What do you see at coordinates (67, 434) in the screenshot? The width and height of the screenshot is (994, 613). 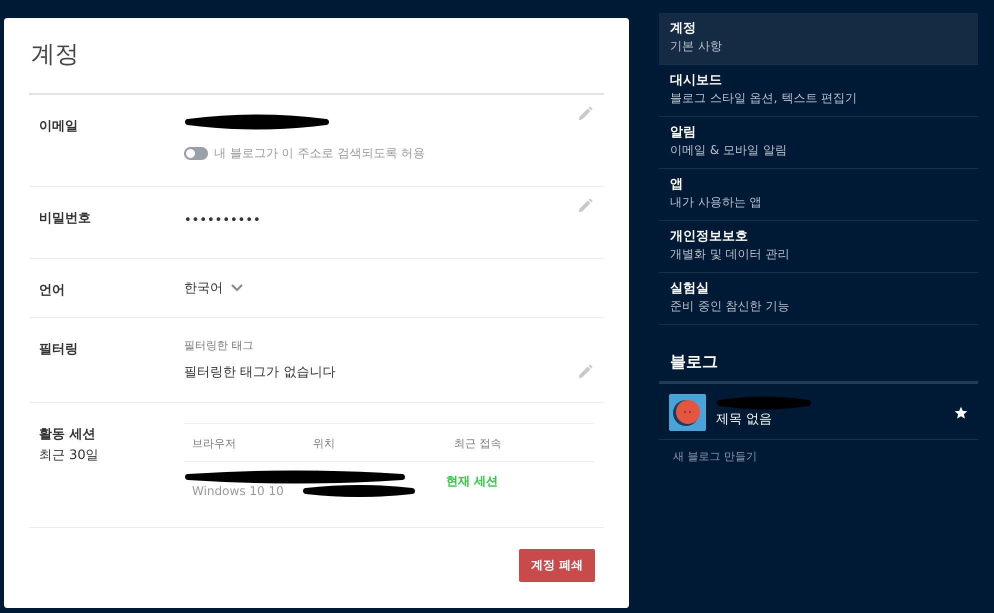 I see `field-label: 활동 세션` at bounding box center [67, 434].